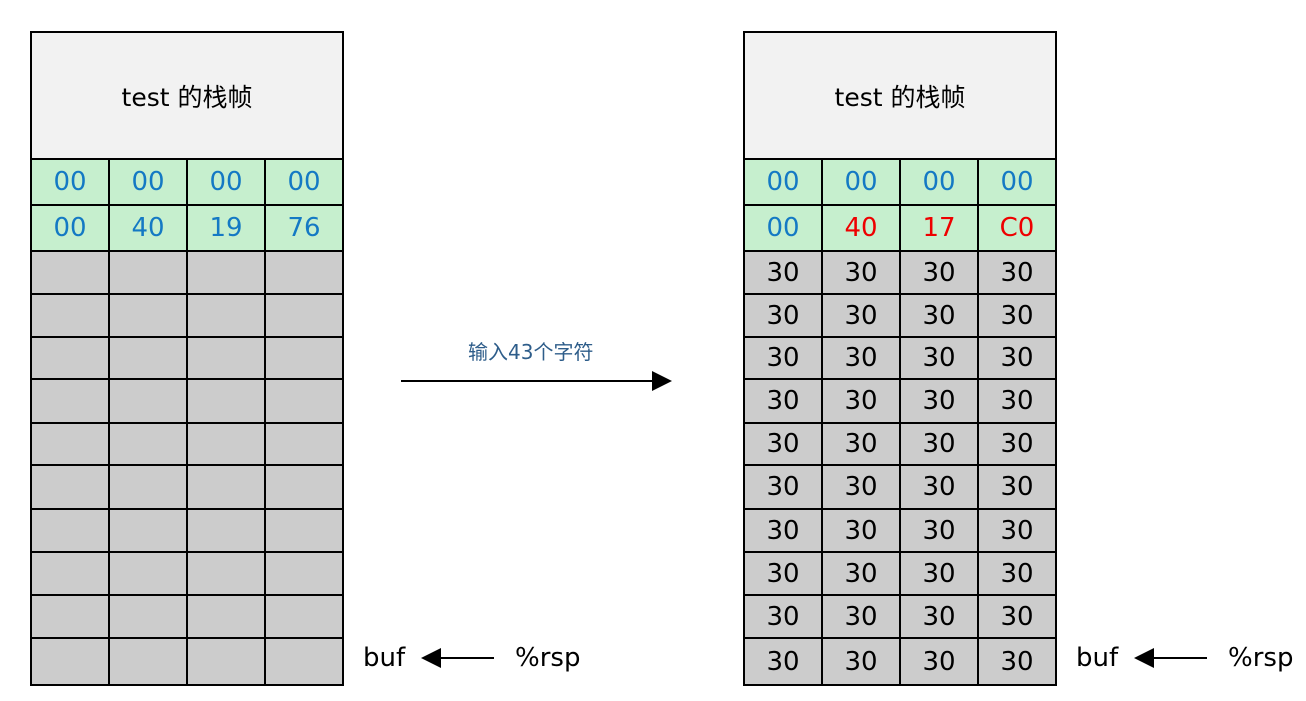 This screenshot has width=1306, height=701. Describe the element at coordinates (548, 658) in the screenshot. I see `left-rsp-label: %rsp` at that location.